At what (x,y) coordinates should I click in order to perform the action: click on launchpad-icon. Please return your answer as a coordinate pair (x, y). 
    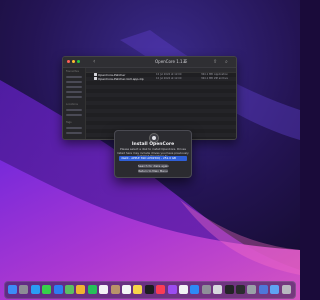
    Looking at the image, I should click on (24, 289).